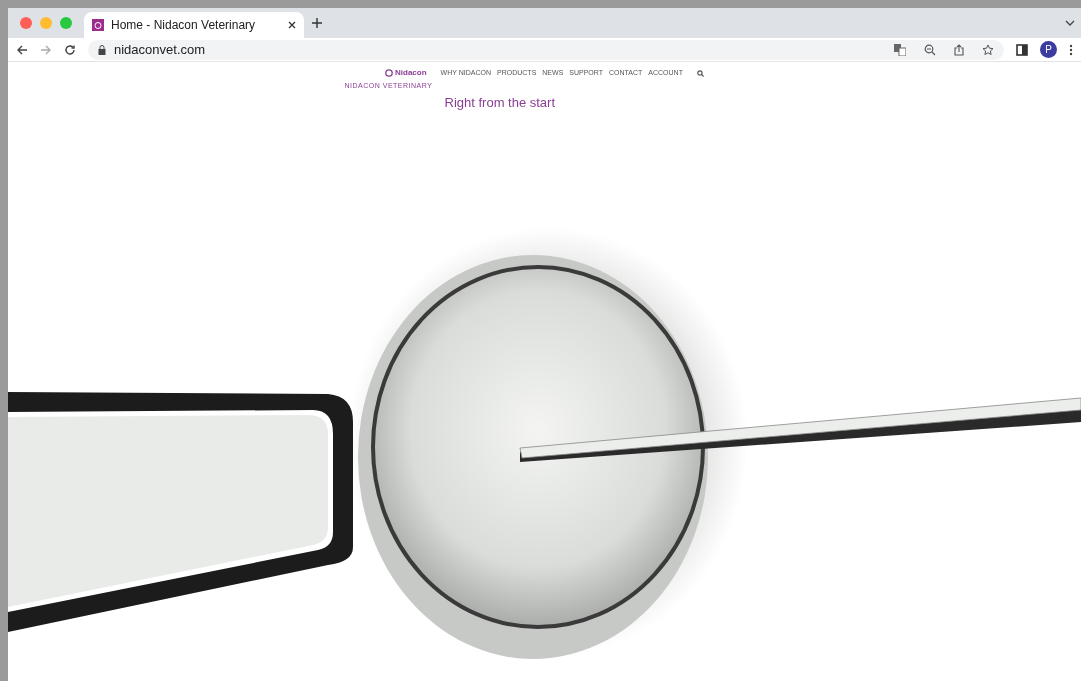  Describe the element at coordinates (930, 49) in the screenshot. I see `zoom-out-icon` at that location.